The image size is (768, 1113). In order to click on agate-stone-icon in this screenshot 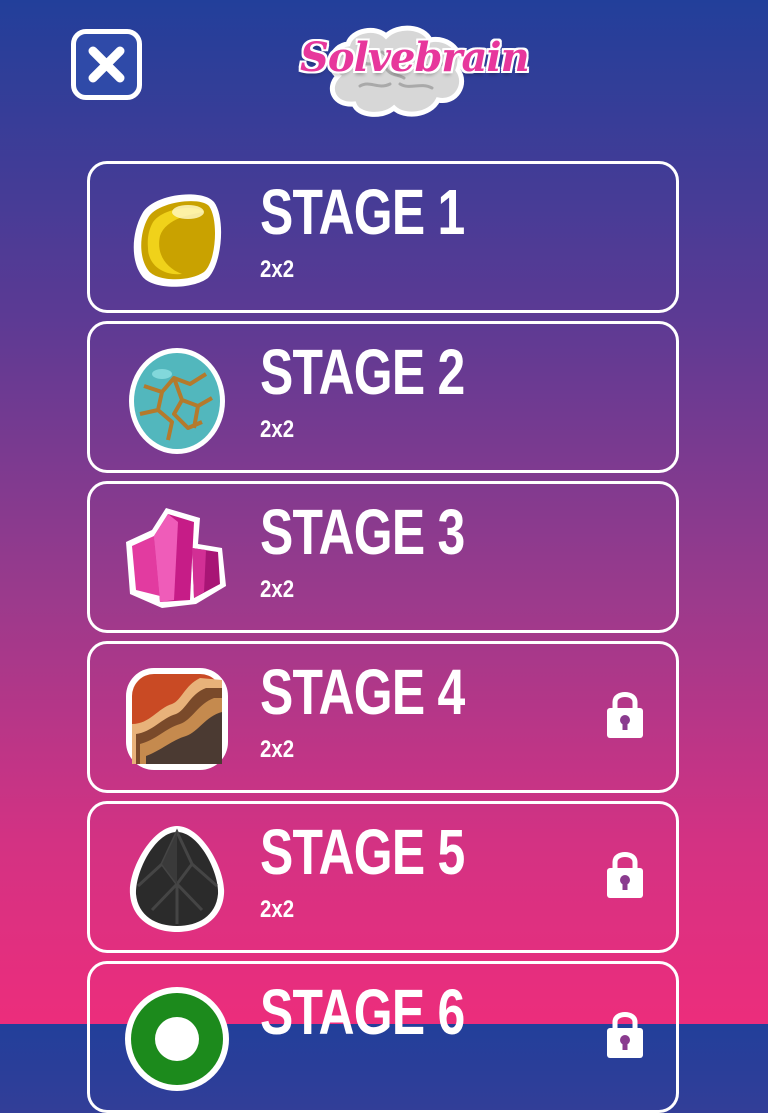, I will do `click(177, 719)`.